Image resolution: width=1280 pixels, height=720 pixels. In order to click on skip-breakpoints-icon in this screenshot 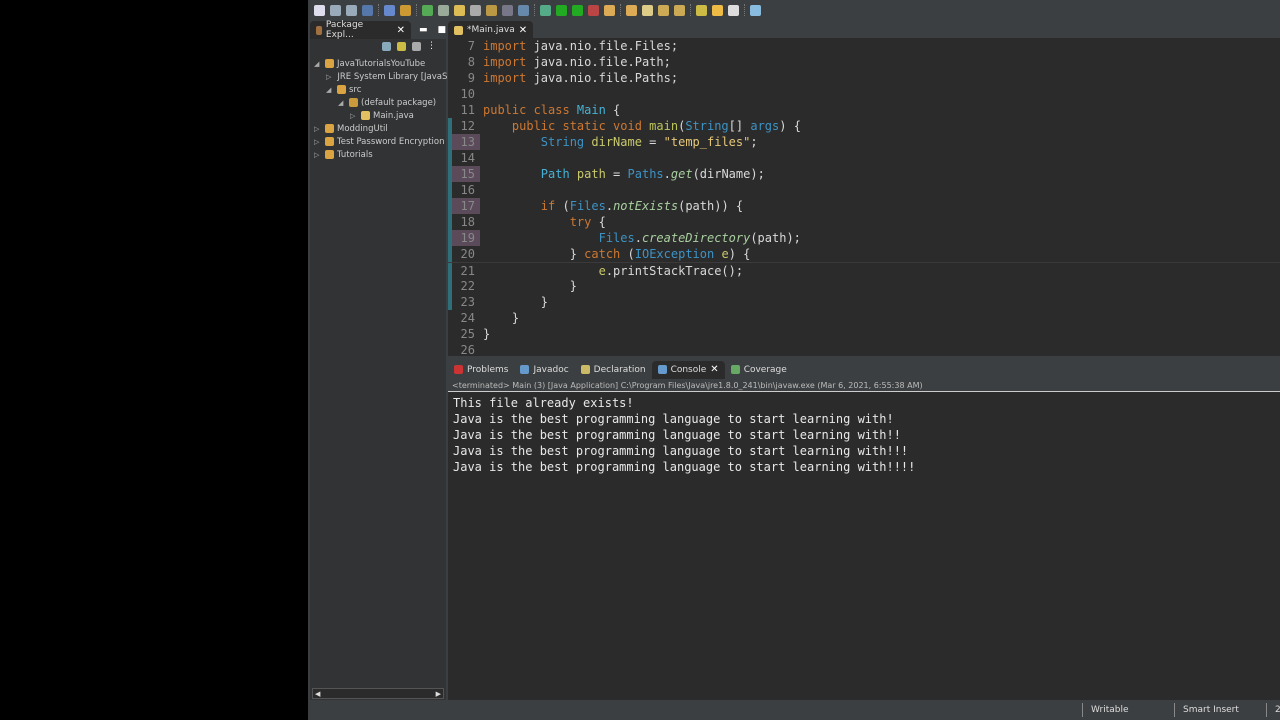, I will do `click(389, 10)`.